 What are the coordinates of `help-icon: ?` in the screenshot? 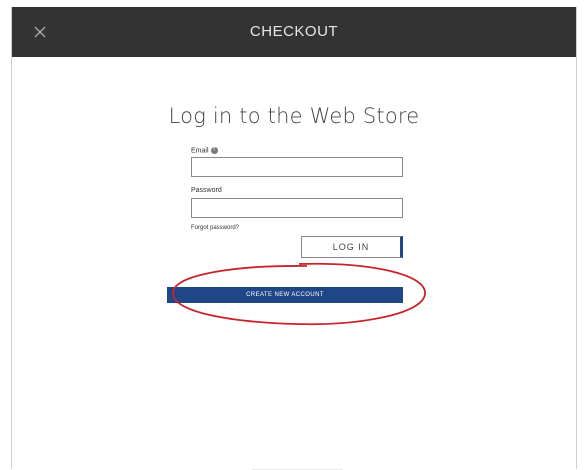 It's located at (214, 150).